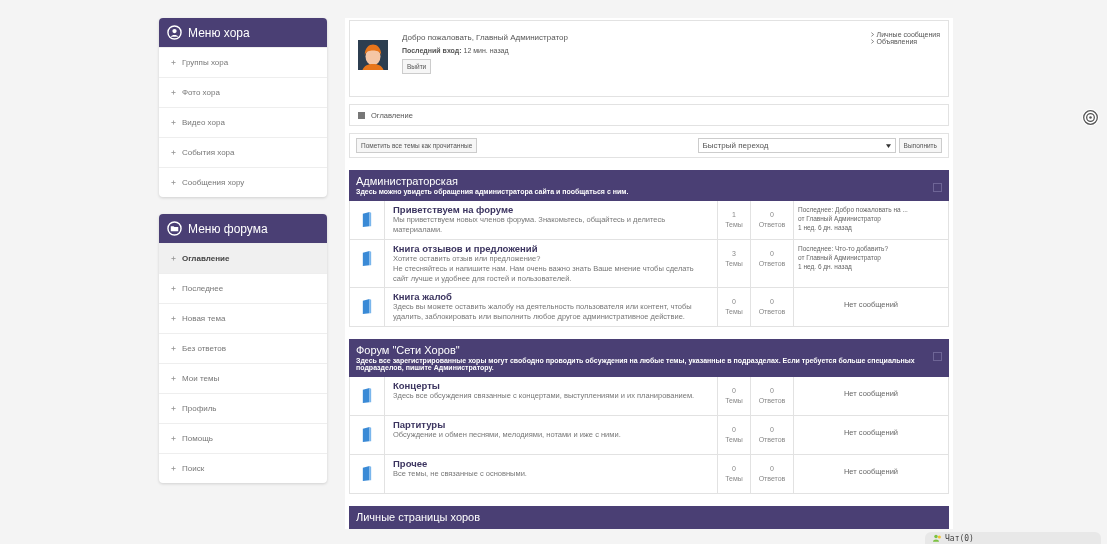 The image size is (1107, 544). Describe the element at coordinates (959, 538) in the screenshot. I see `chat-label: Чат(0)` at that location.